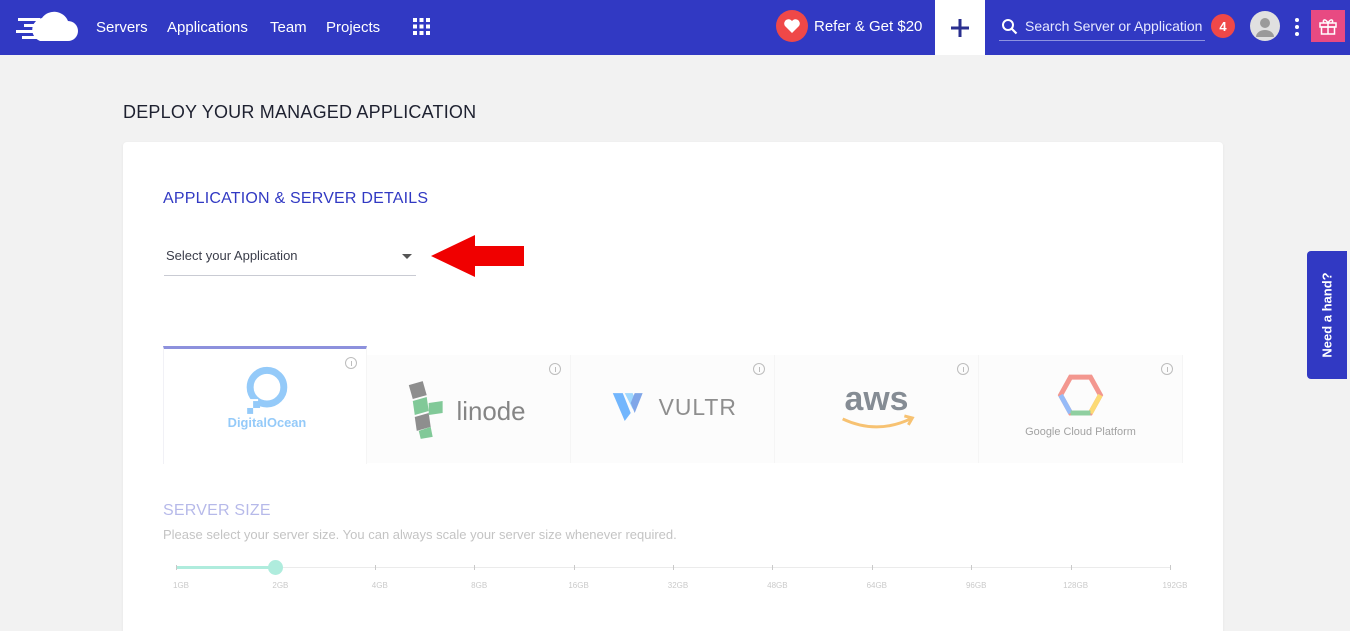 The width and height of the screenshot is (1350, 631). Describe the element at coordinates (868, 26) in the screenshot. I see `refer-label: Refer & Get $20` at that location.